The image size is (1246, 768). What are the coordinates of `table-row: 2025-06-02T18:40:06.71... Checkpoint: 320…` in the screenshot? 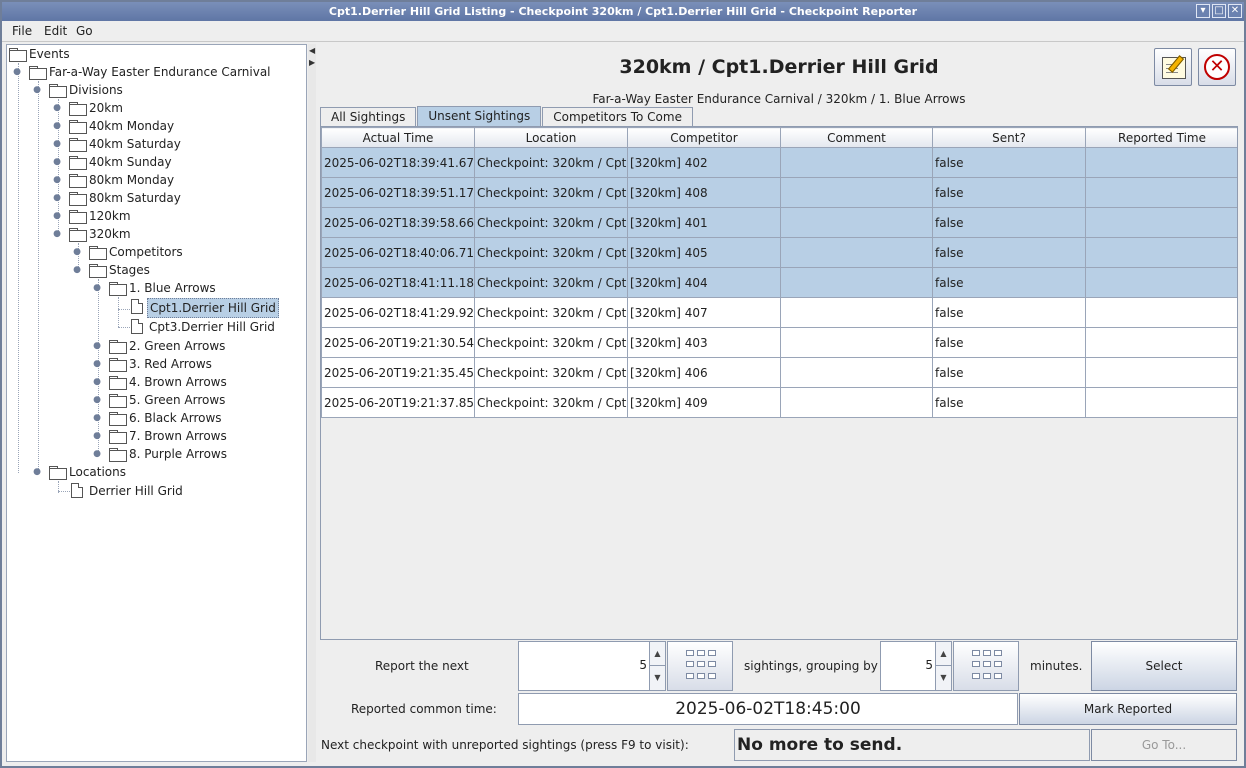 It's located at (779, 252).